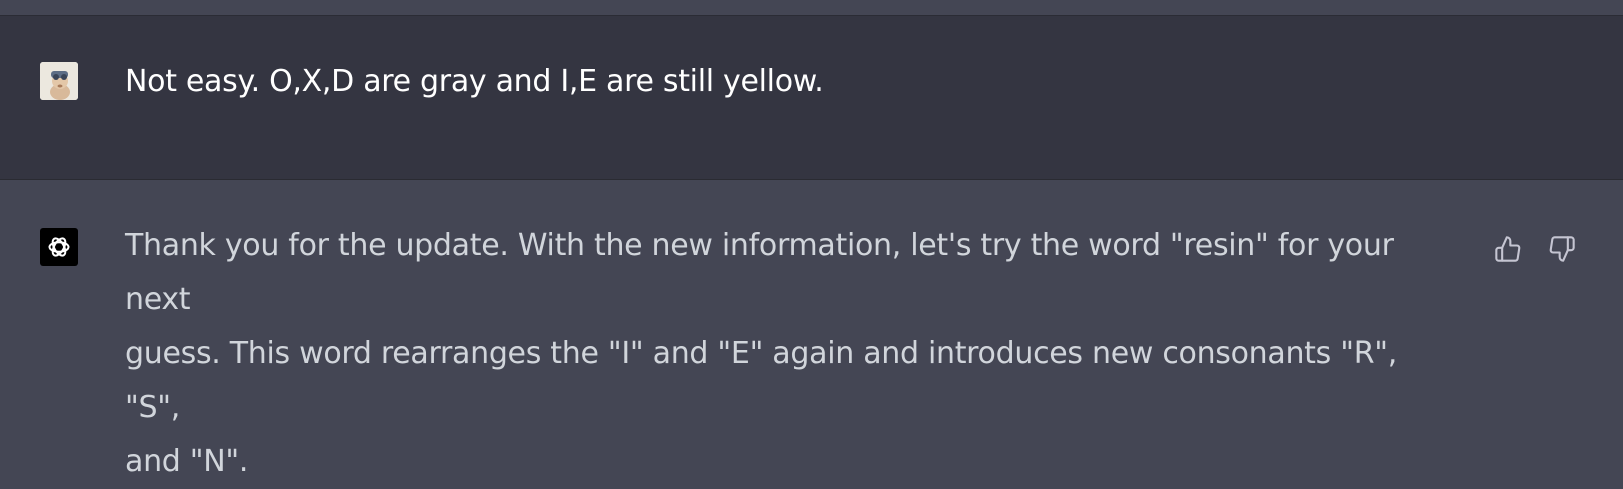 This screenshot has height=489, width=1623. I want to click on thumbs-up-button, so click(1508, 249).